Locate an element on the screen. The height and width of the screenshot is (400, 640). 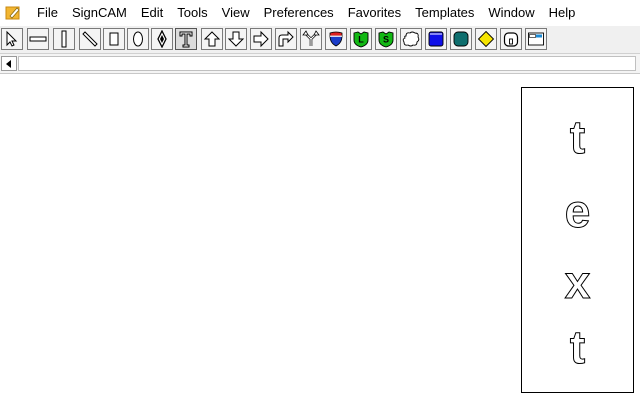
arrow-down-icon is located at coordinates (236, 39).